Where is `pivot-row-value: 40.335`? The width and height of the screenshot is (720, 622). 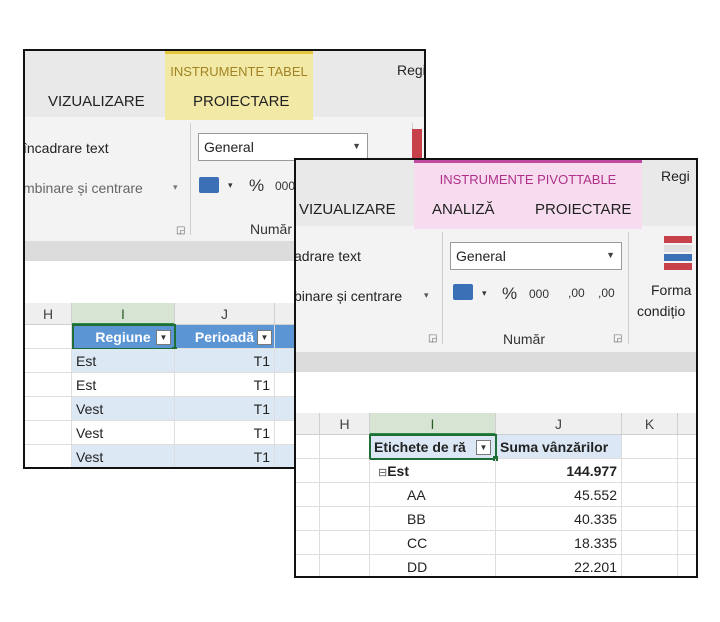
pivot-row-value: 40.335 is located at coordinates (559, 519).